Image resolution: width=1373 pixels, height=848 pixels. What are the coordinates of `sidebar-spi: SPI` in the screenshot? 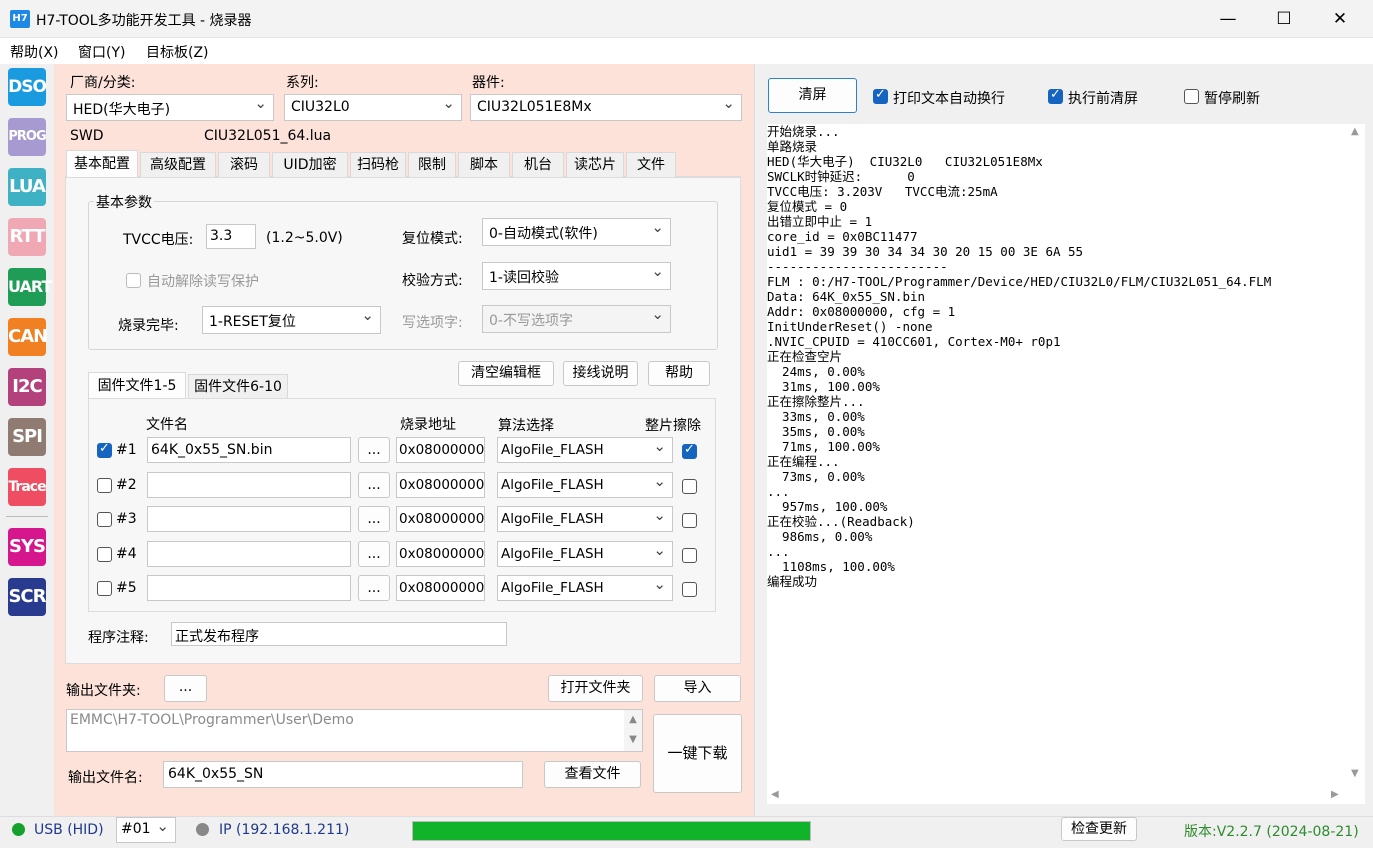 It's located at (27, 437).